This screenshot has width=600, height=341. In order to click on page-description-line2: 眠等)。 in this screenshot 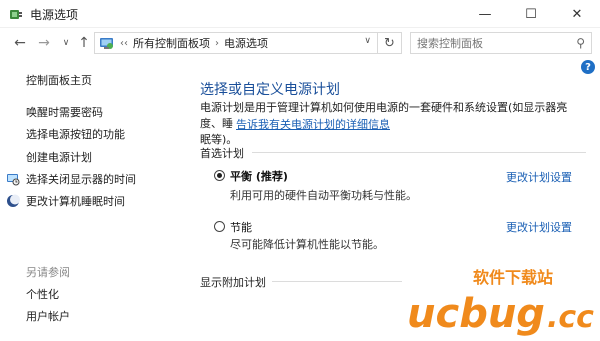, I will do `click(219, 139)`.